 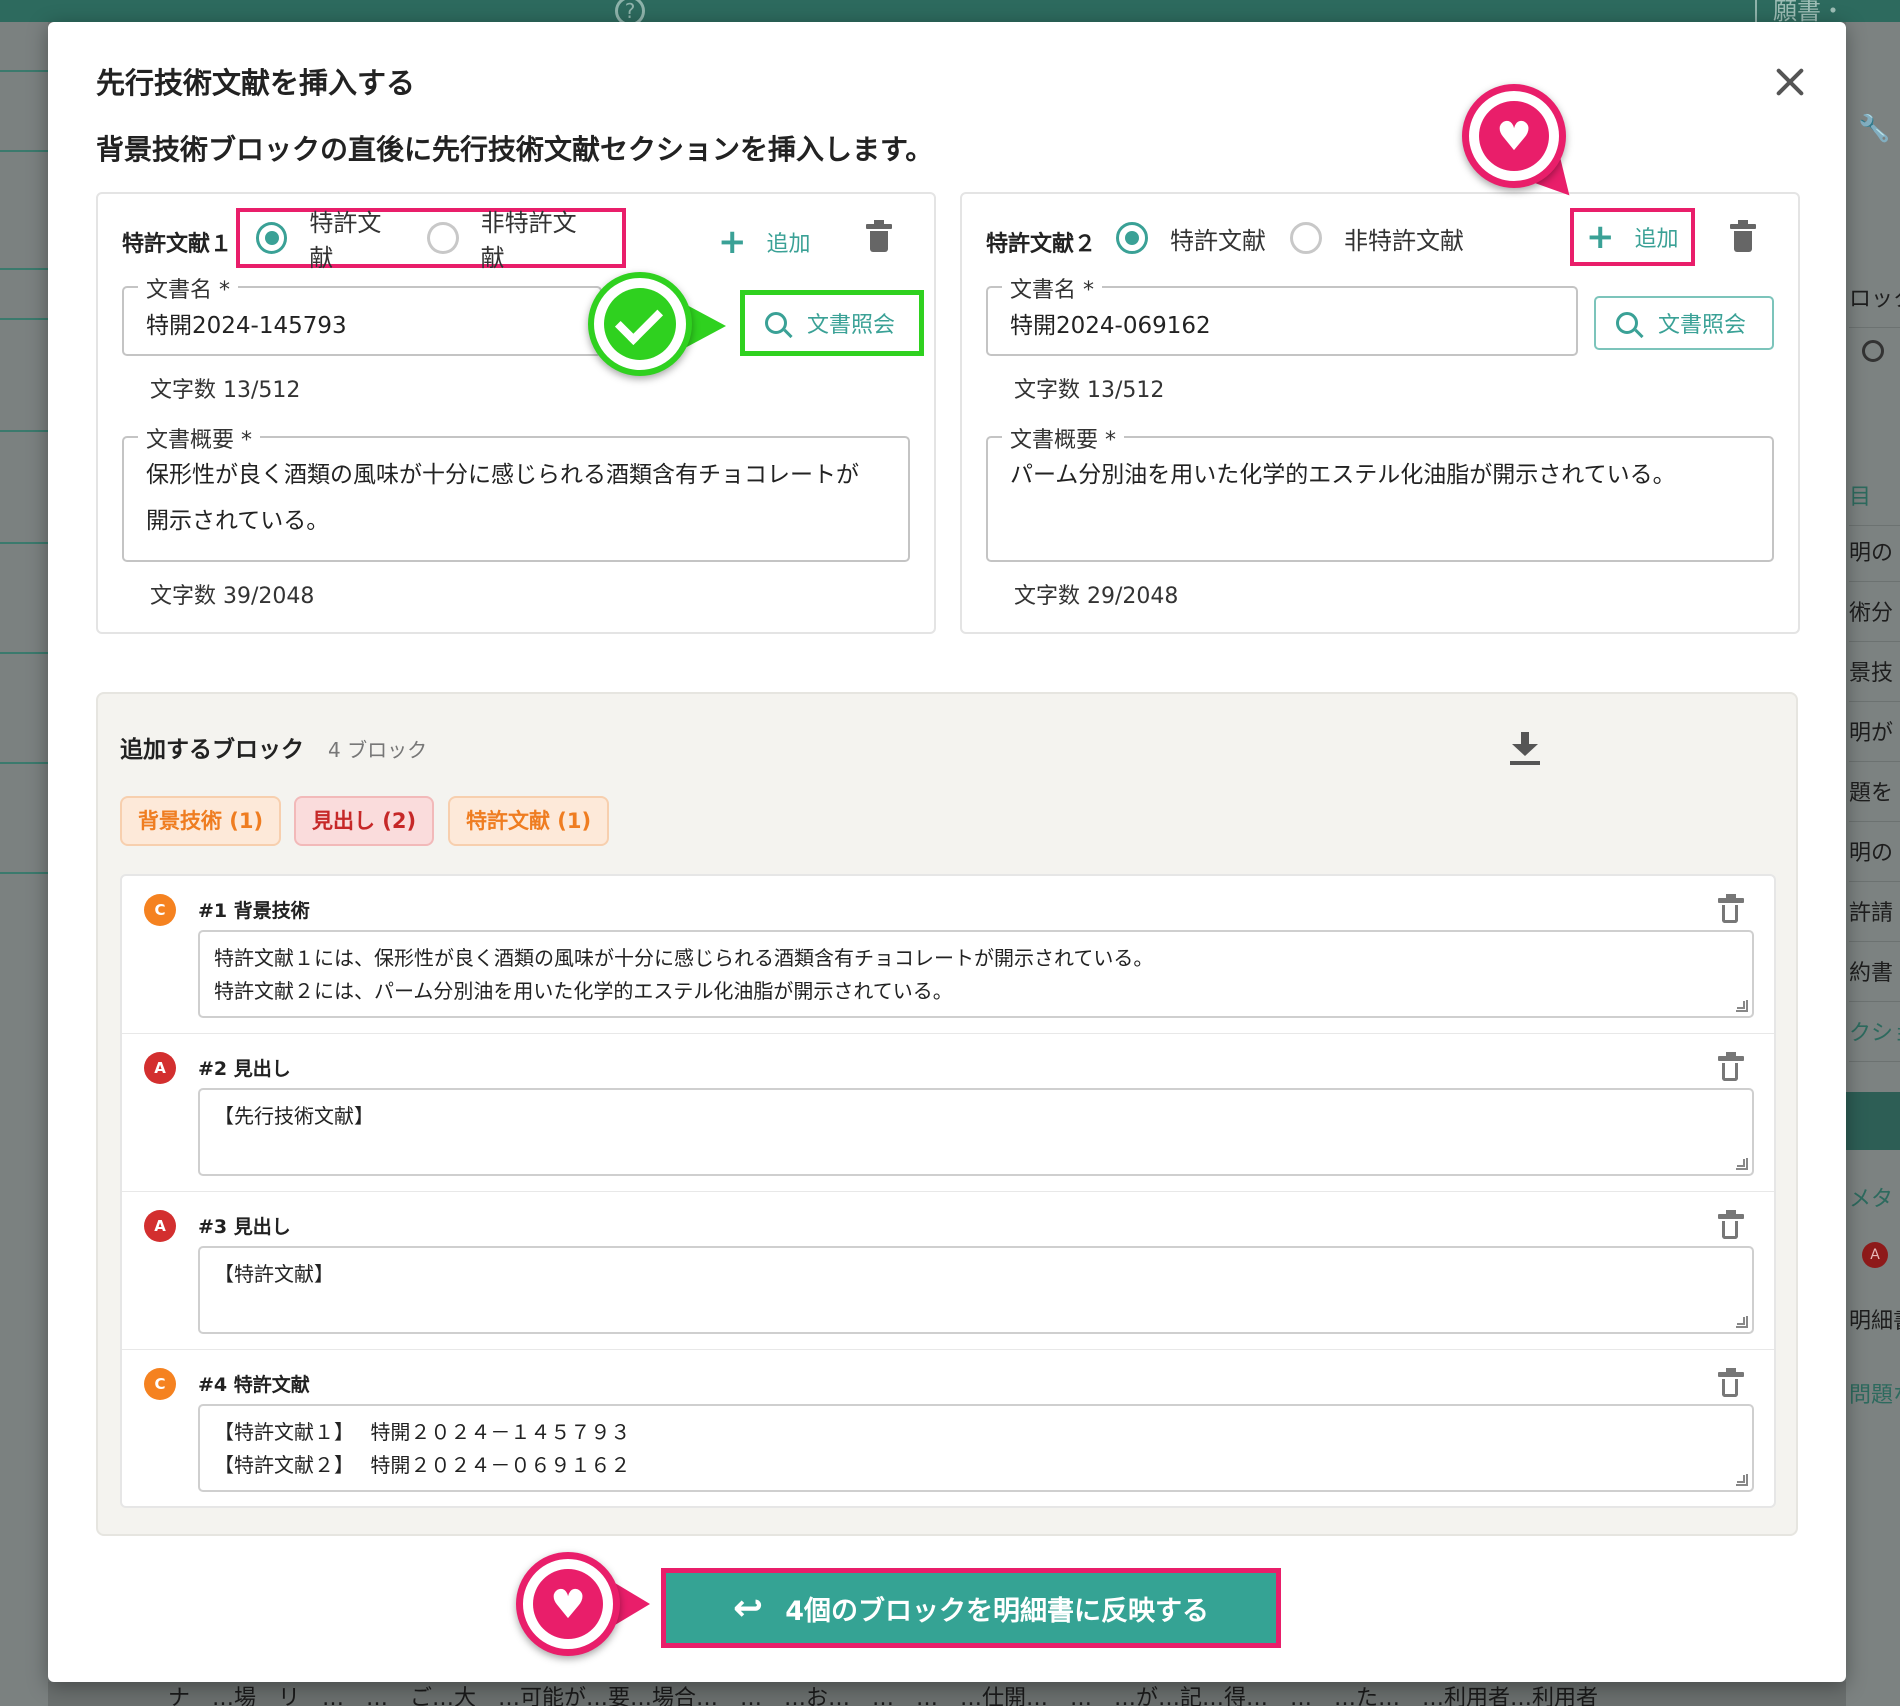 I want to click on sidebar-item: 題を, so click(x=1874, y=794).